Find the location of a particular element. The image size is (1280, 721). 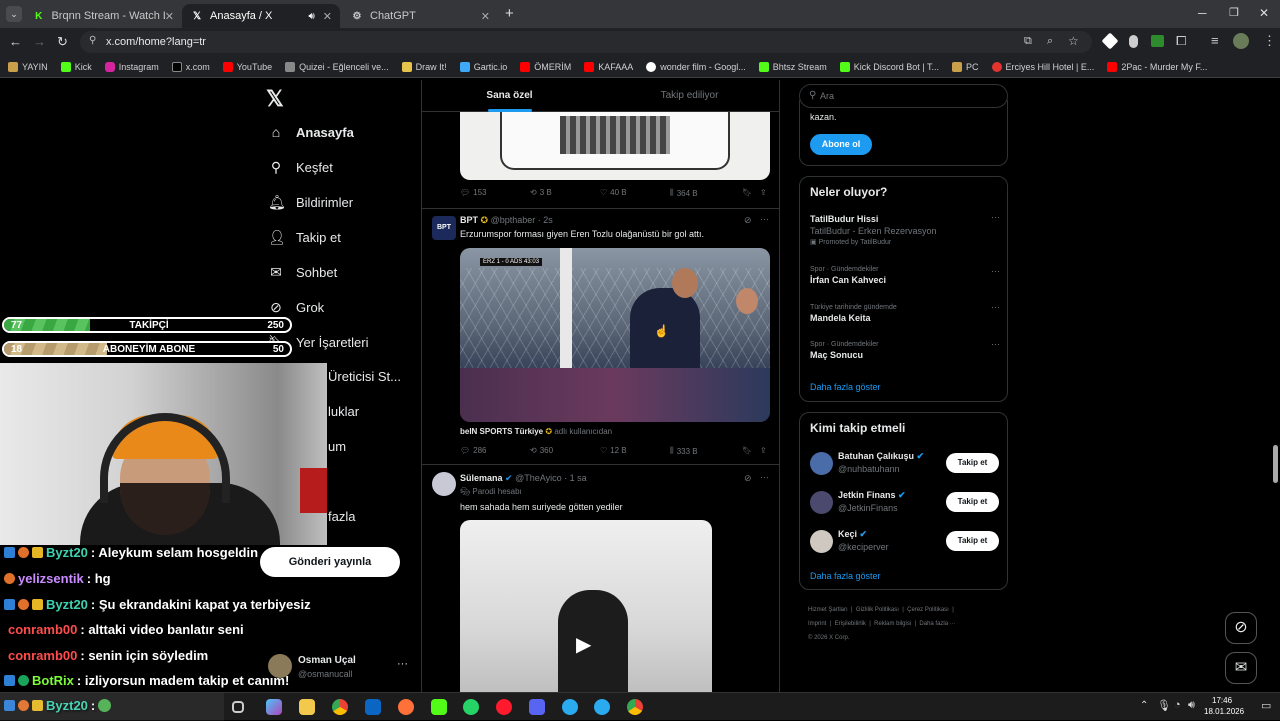

reply-count: 💬︎ 286 is located at coordinates (473, 450).